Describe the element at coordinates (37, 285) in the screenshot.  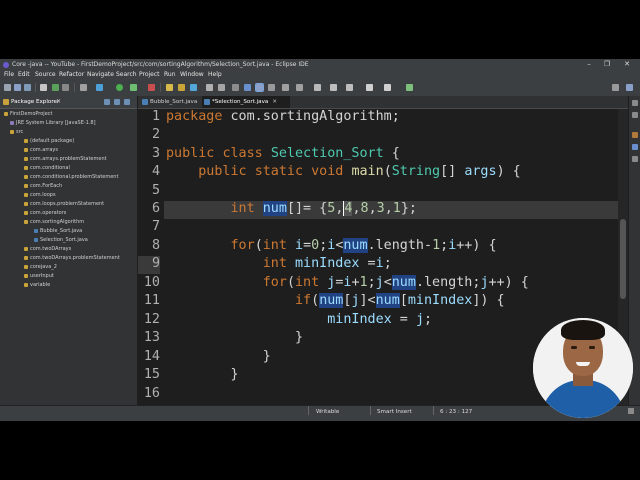
I see `tree-item-package: variable` at that location.